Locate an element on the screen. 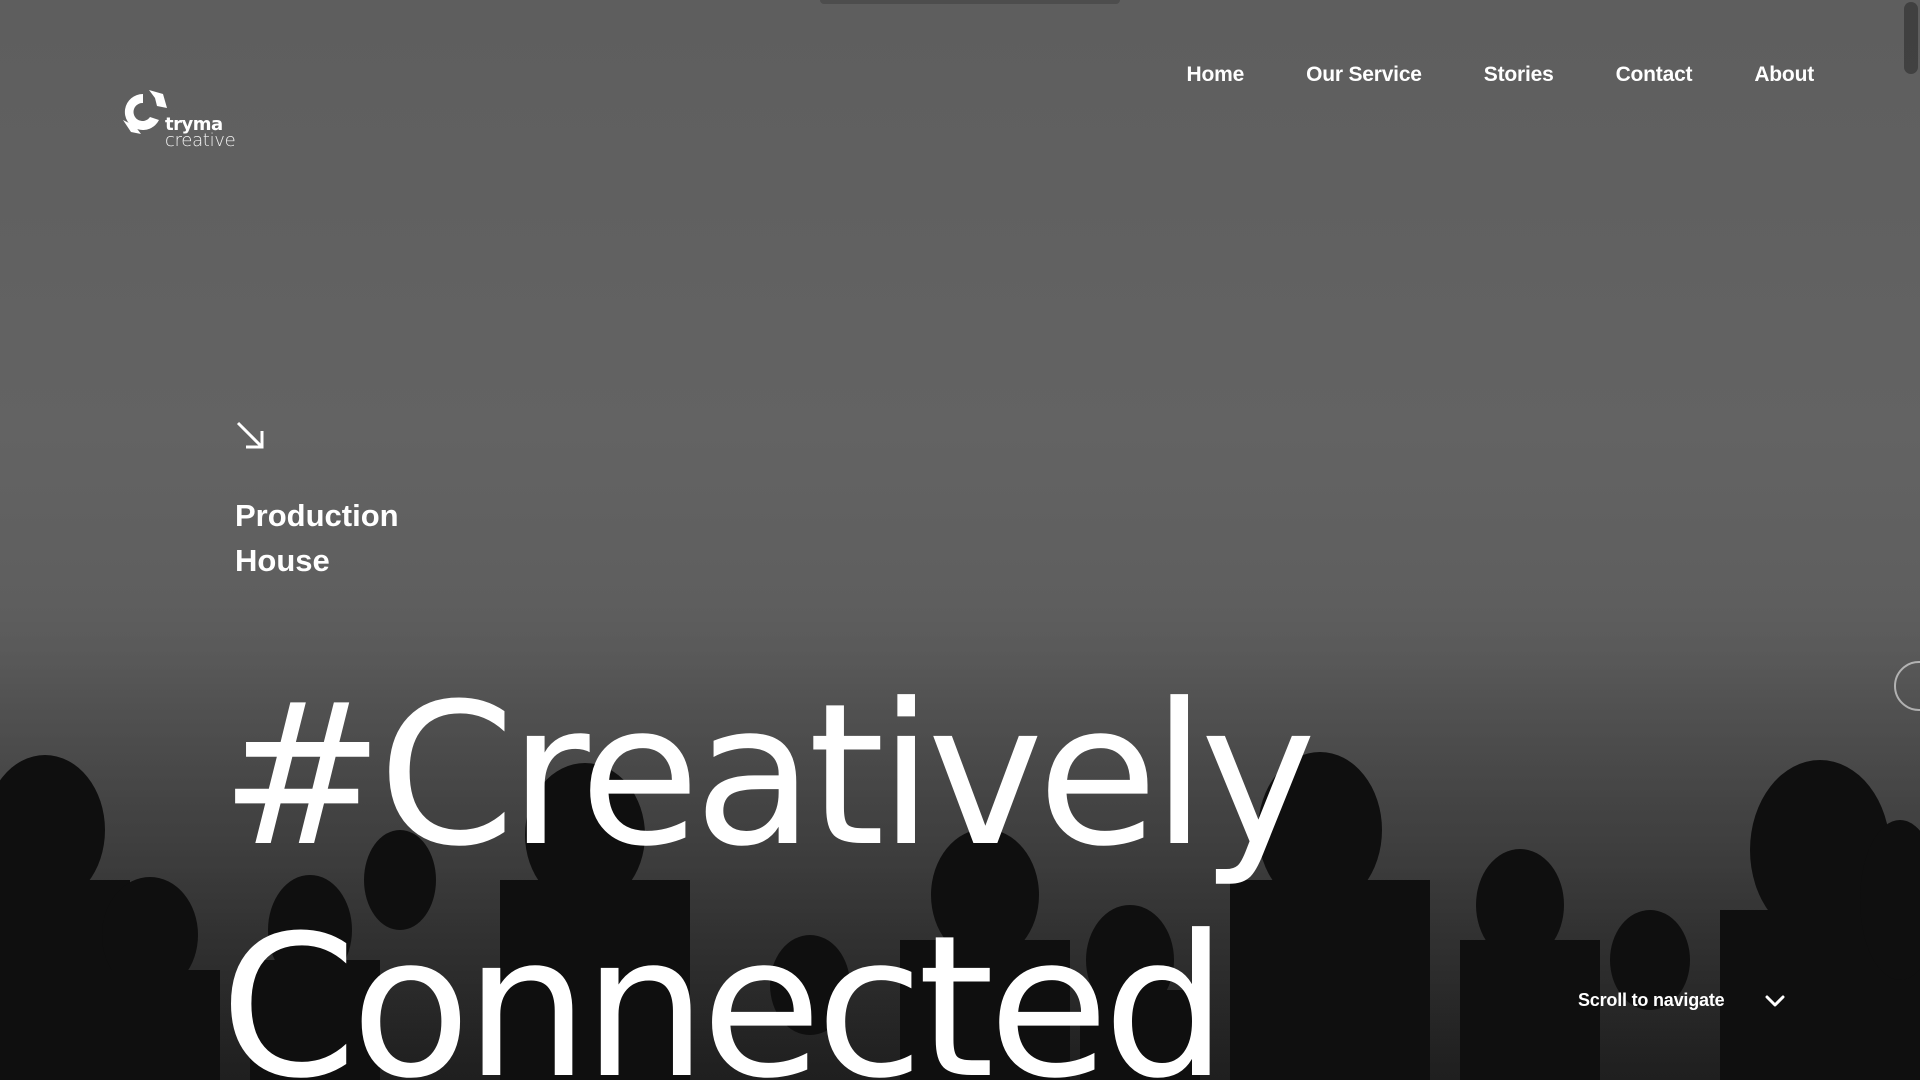  nav-item-stories: Stories is located at coordinates (1519, 75).